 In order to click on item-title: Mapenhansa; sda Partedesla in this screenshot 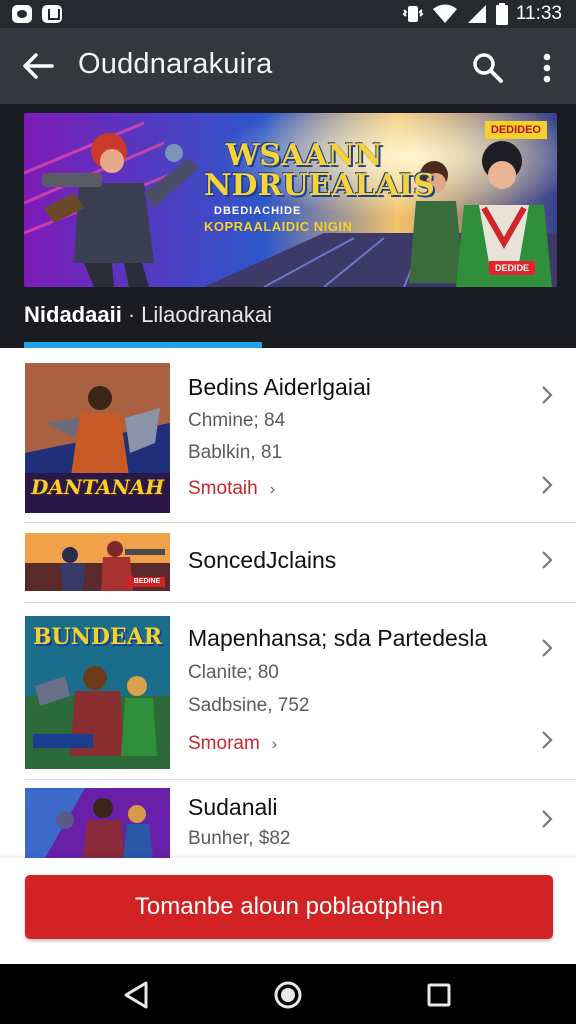, I will do `click(338, 638)`.